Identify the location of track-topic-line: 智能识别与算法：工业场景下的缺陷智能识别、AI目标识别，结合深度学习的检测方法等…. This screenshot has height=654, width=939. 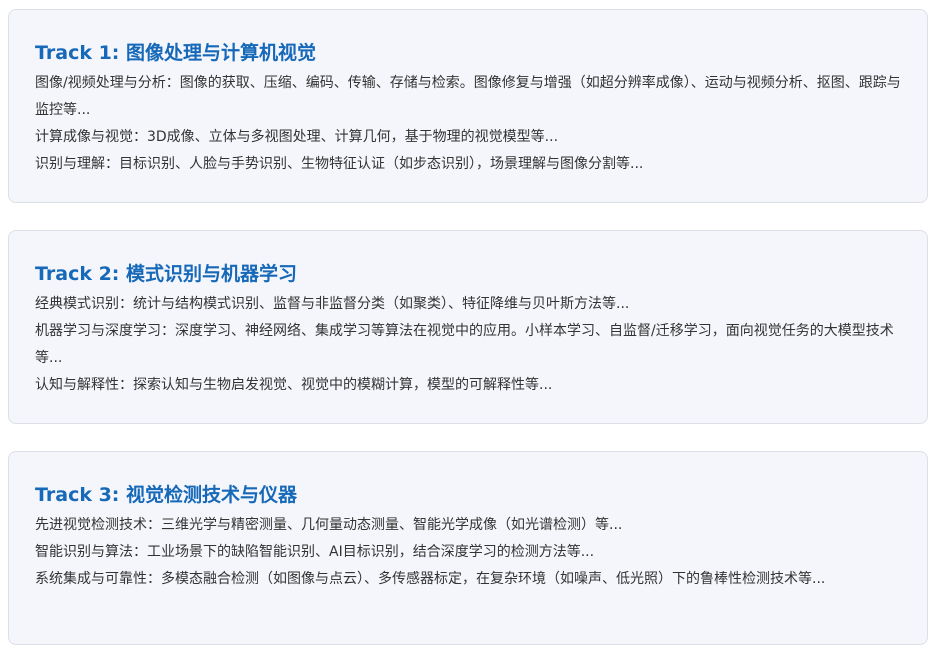
(315, 552).